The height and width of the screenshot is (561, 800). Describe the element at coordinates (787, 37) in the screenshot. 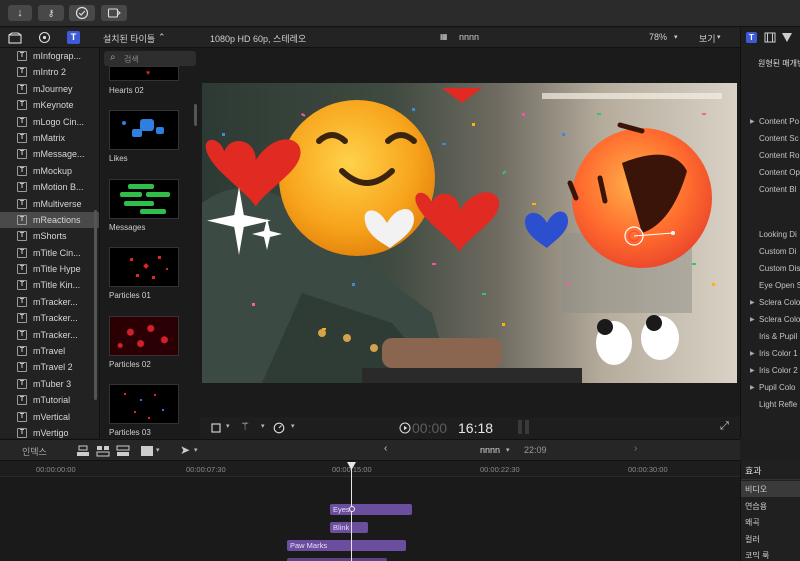

I see `color-inspector-icon` at that location.